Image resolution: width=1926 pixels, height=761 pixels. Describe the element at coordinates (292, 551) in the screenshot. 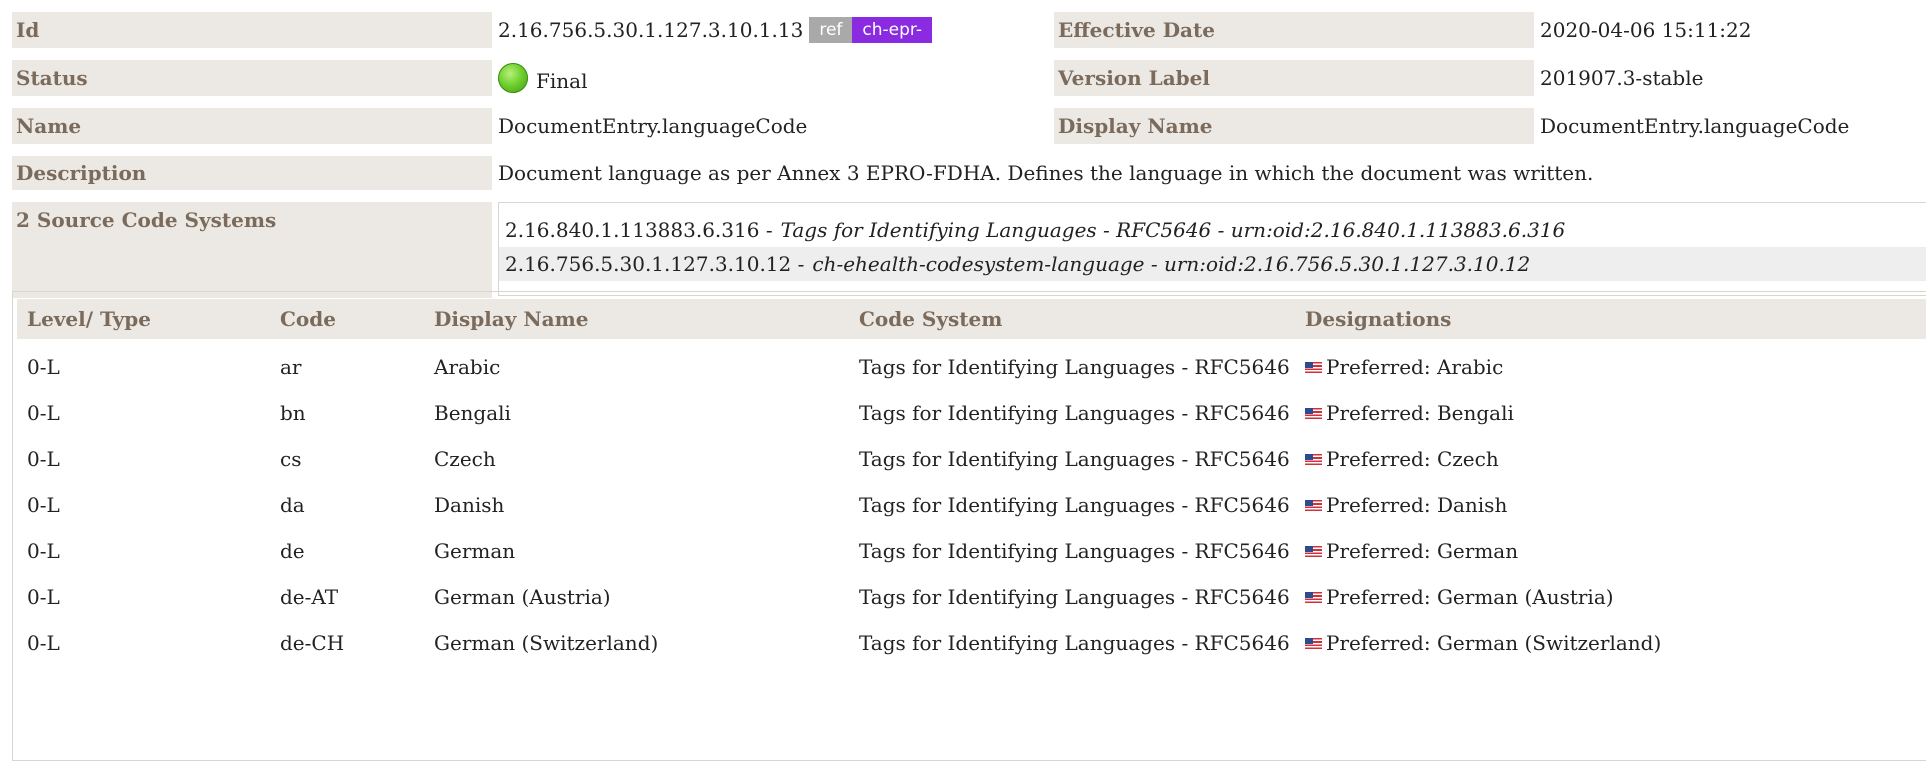

I see `cell-code: de` at that location.